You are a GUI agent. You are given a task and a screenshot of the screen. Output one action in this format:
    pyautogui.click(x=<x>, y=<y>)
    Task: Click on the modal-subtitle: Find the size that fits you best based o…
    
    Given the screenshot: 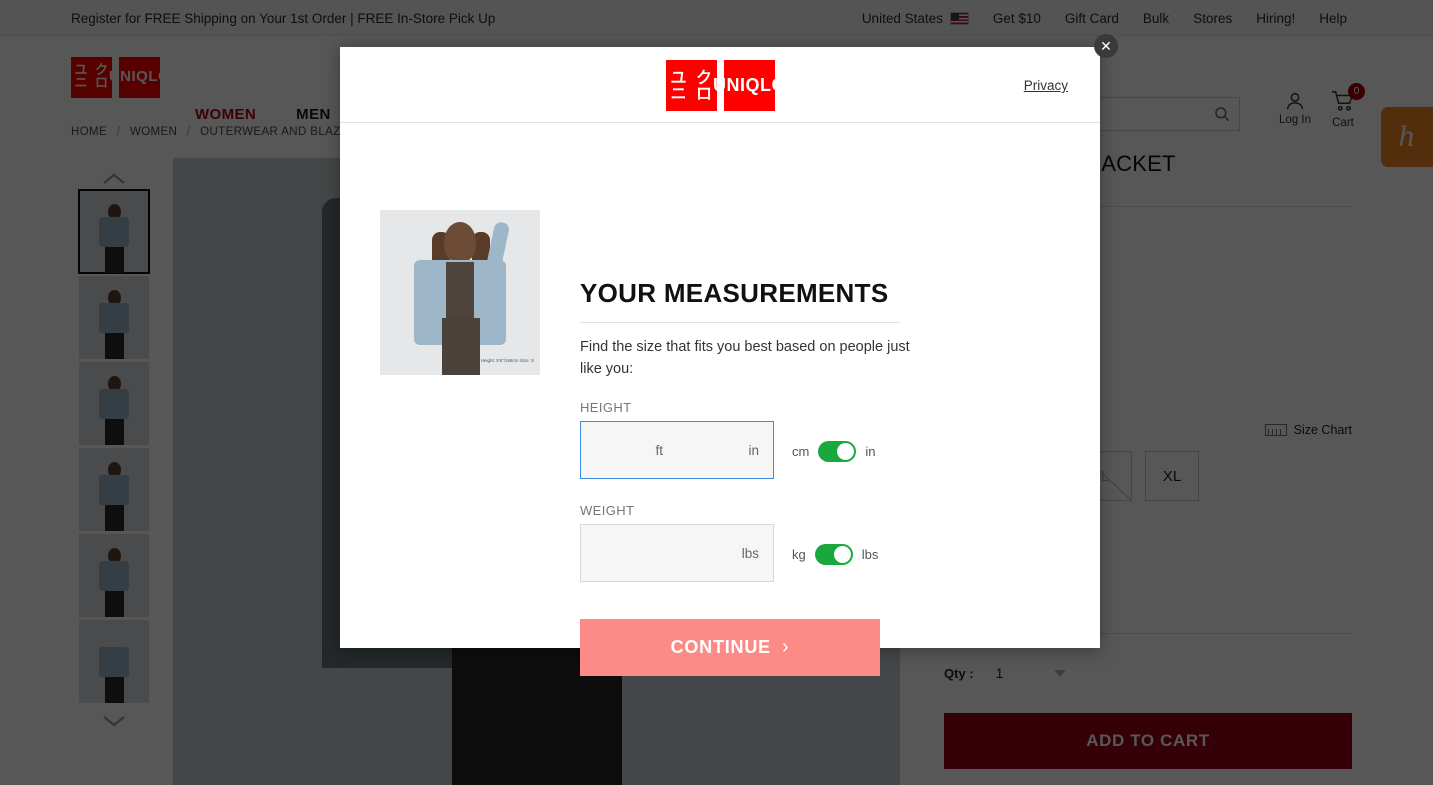 What is the action you would take?
    pyautogui.click(x=745, y=358)
    